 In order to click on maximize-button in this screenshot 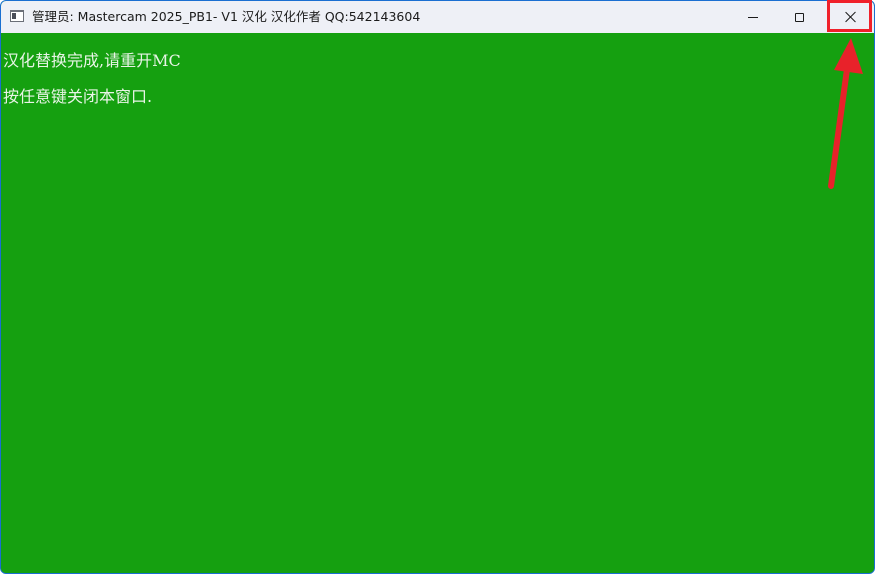, I will do `click(799, 17)`.